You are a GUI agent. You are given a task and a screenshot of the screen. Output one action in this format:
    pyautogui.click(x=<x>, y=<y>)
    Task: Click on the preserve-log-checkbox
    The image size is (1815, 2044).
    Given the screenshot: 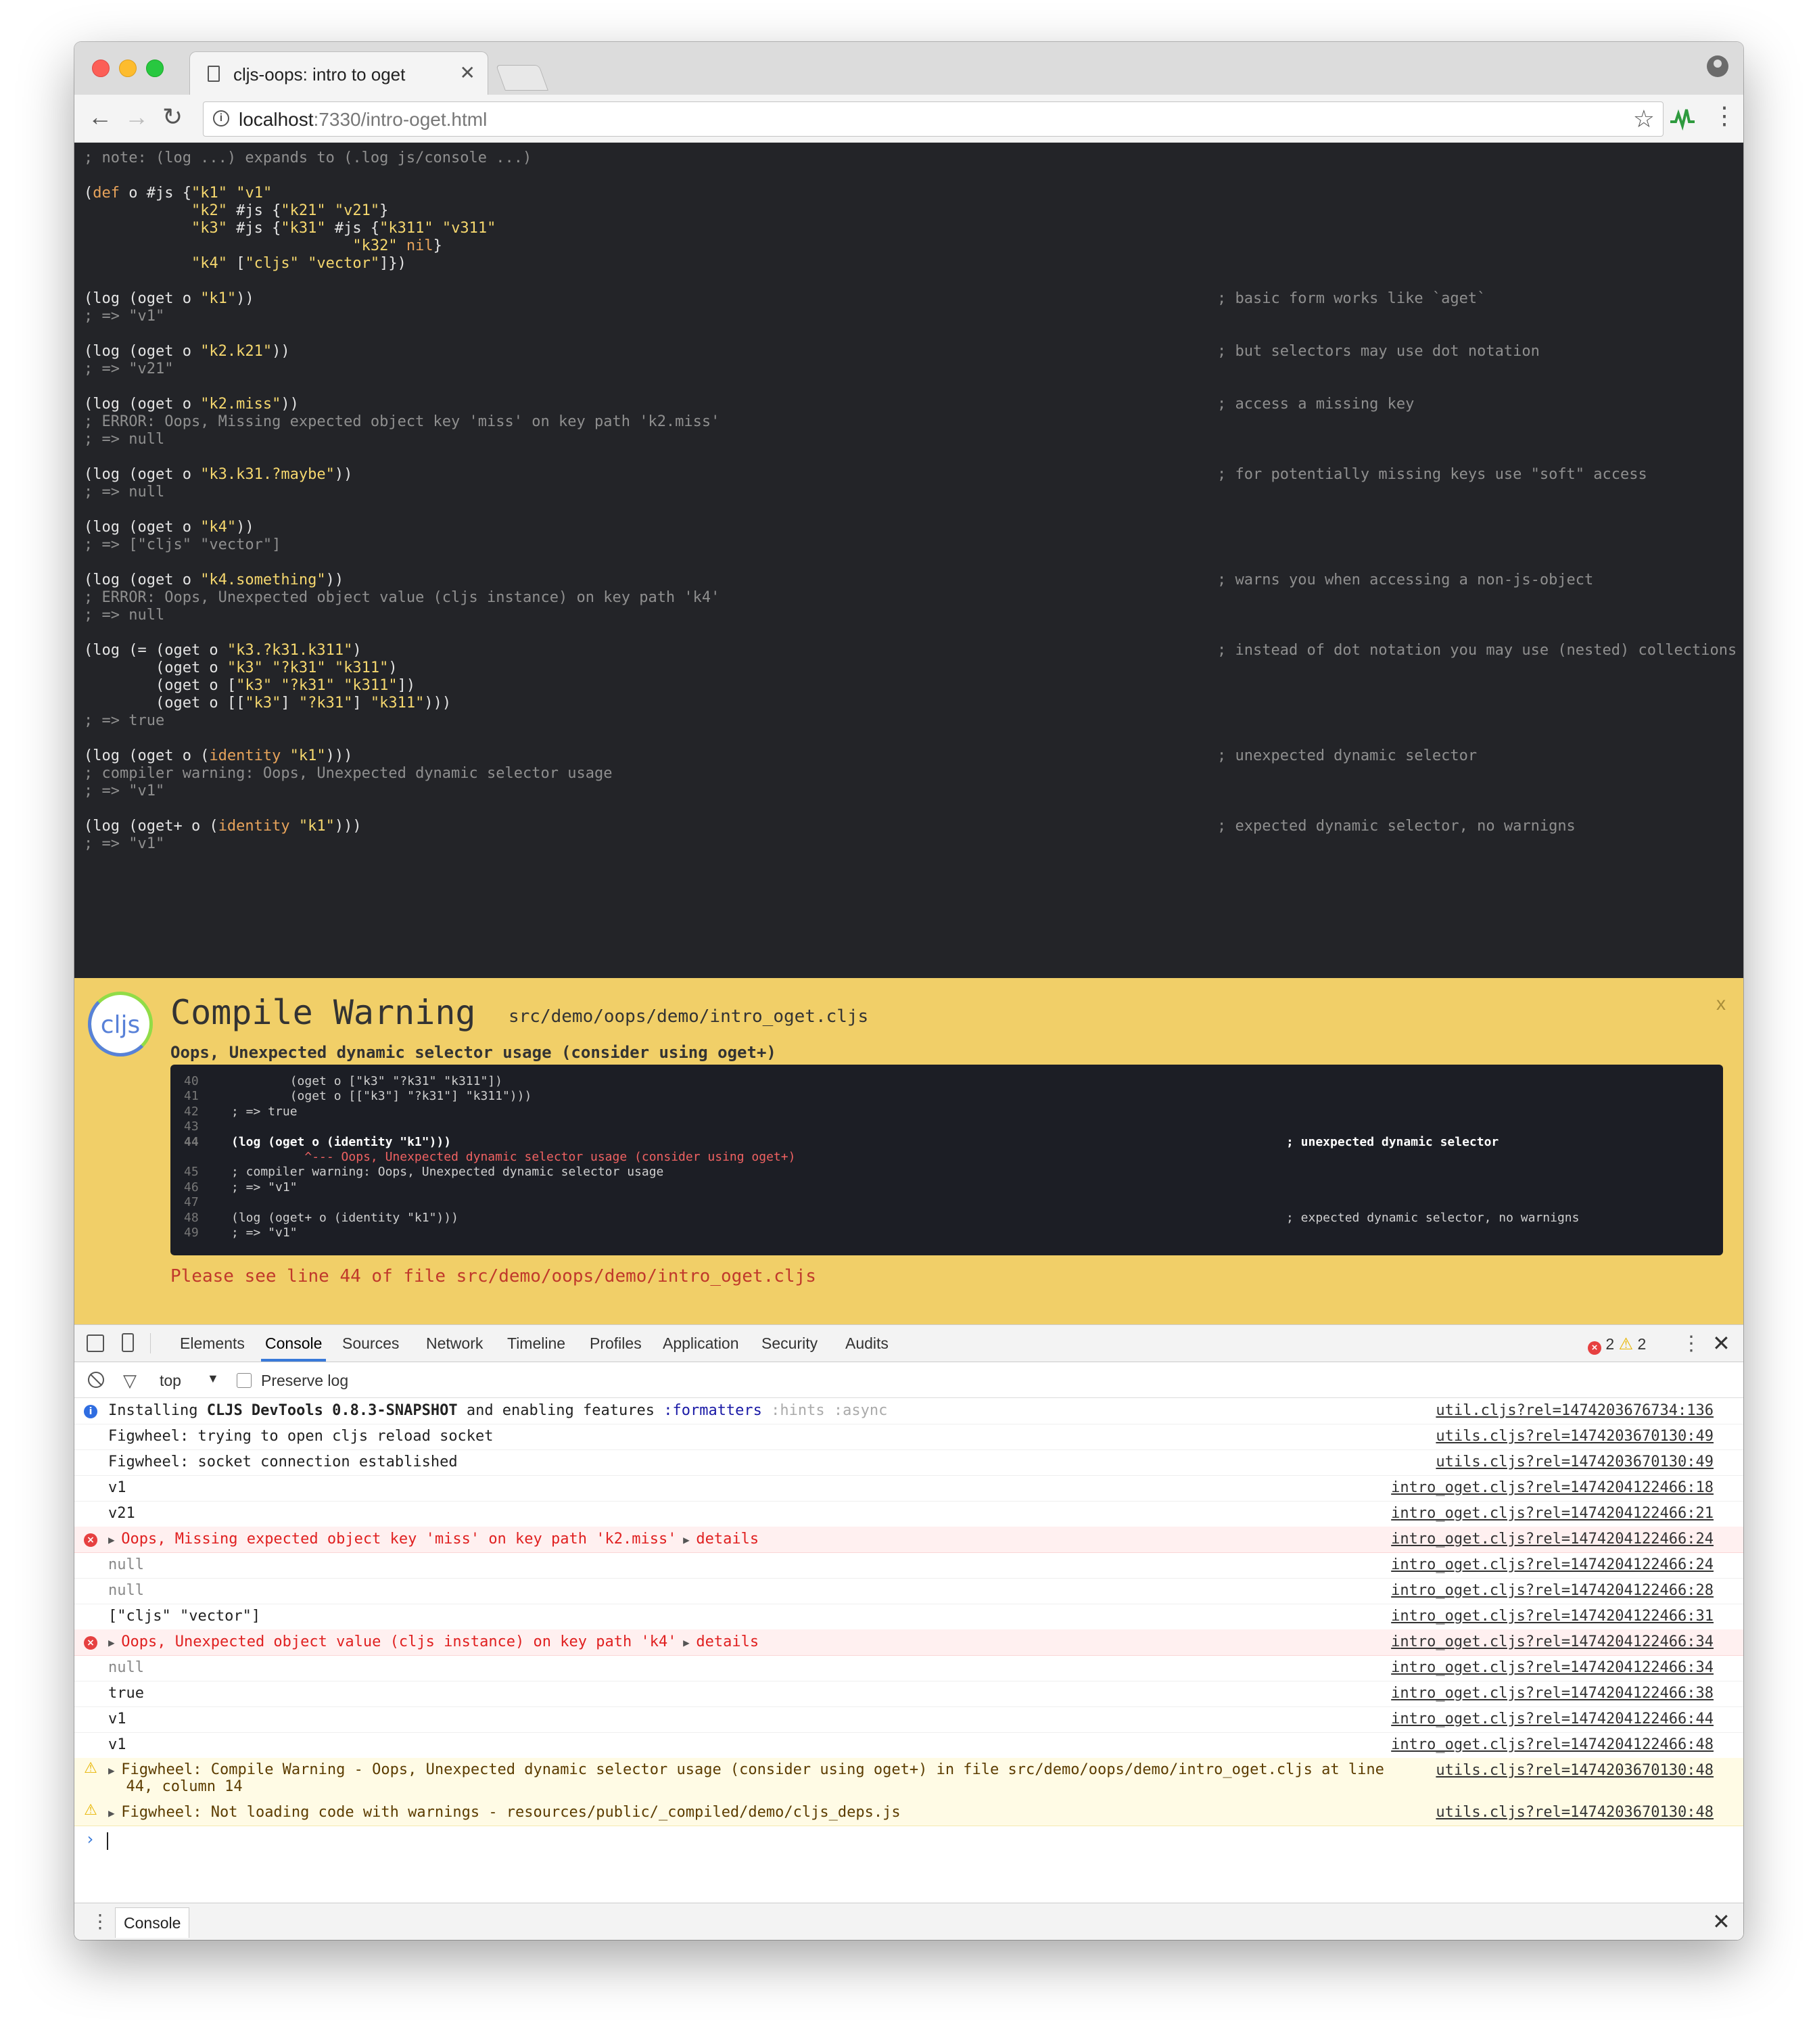 What is the action you would take?
    pyautogui.click(x=244, y=1380)
    